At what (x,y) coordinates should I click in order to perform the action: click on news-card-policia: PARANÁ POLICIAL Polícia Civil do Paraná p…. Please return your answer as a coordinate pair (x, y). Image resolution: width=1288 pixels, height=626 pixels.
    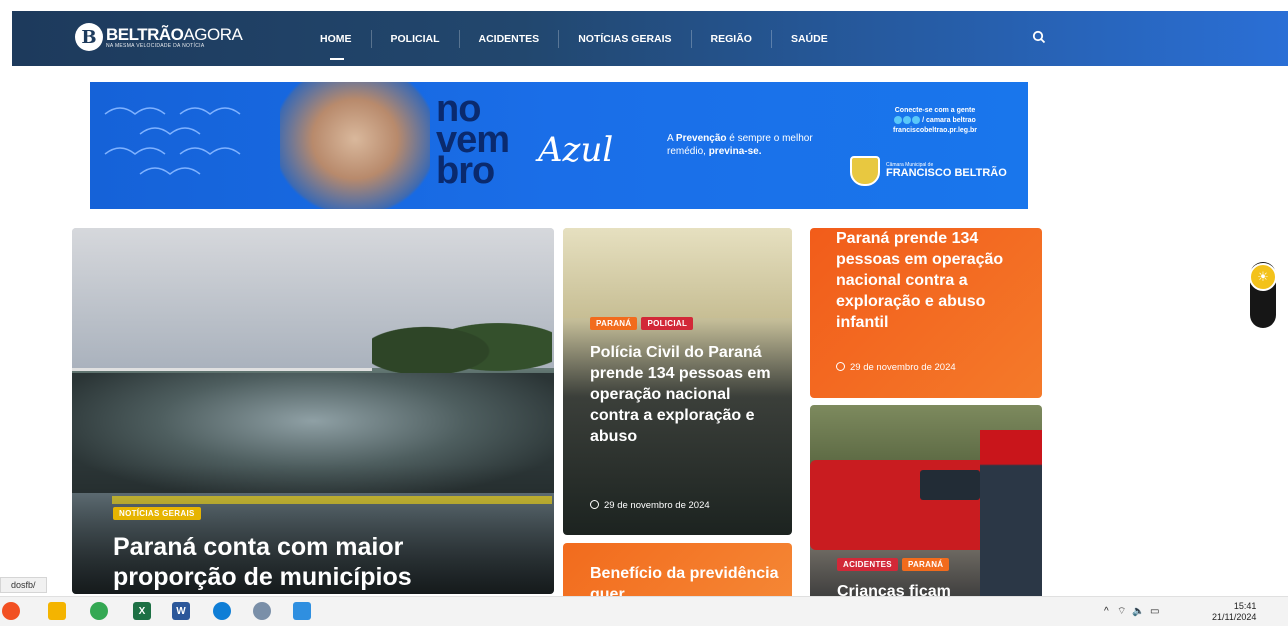
    Looking at the image, I should click on (677, 381).